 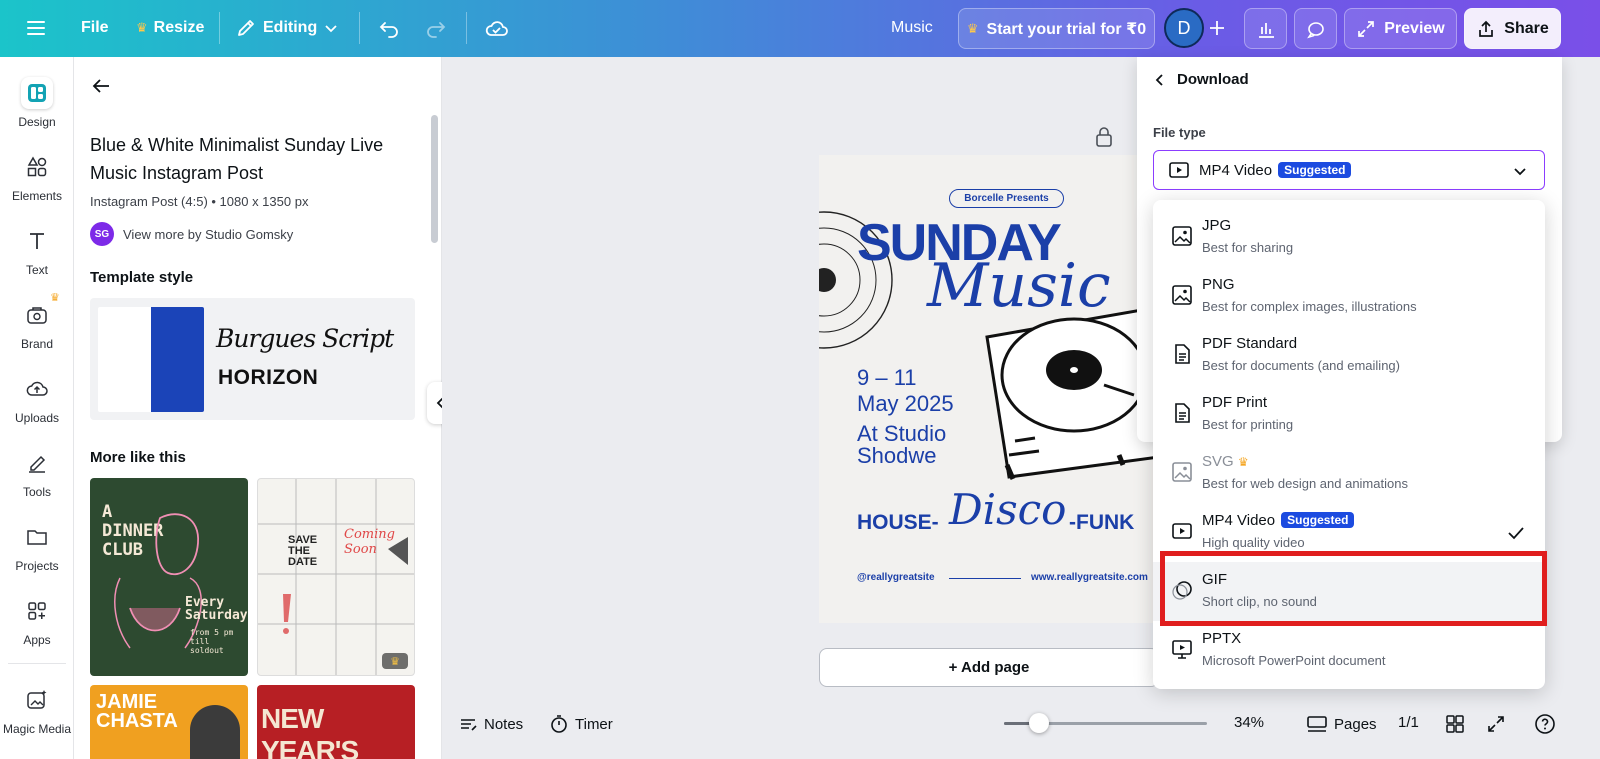 What do you see at coordinates (1105, 723) in the screenshot?
I see `zoom-slider` at bounding box center [1105, 723].